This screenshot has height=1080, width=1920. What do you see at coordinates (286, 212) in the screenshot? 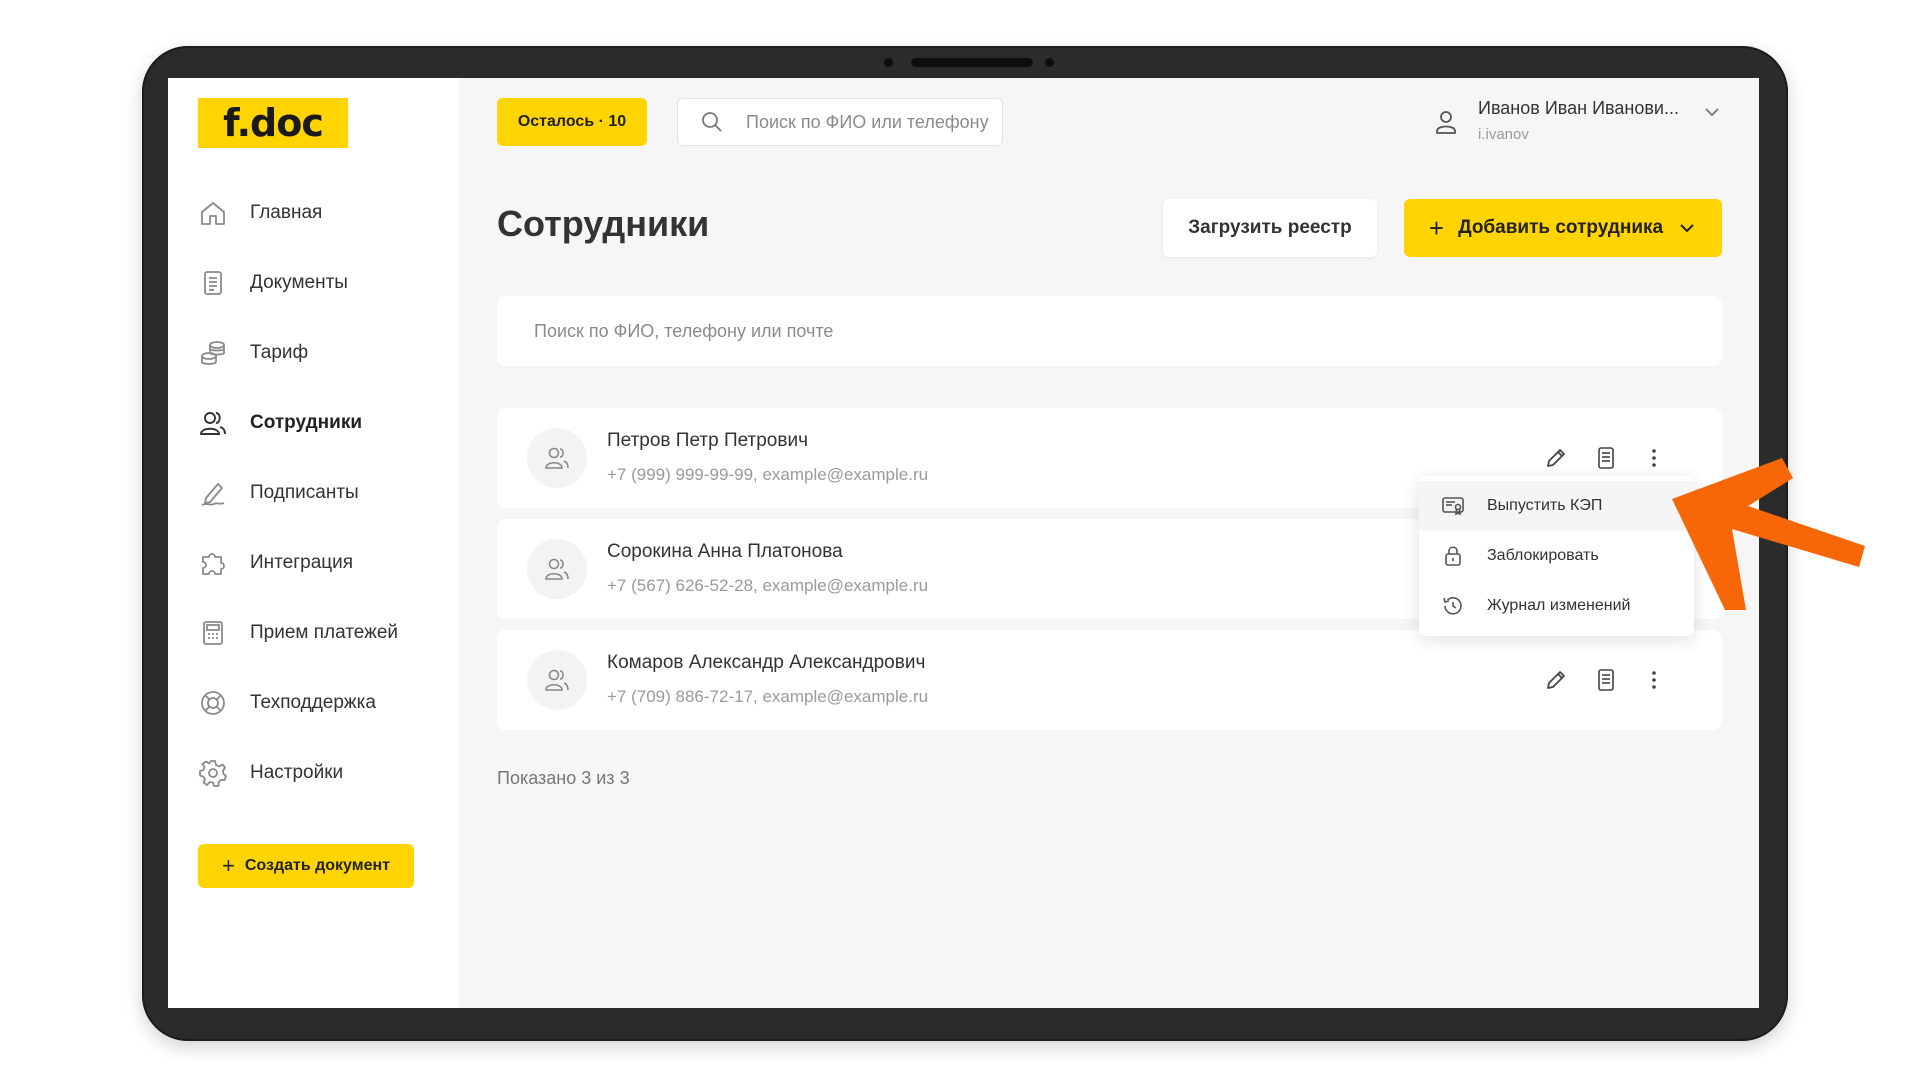
I see `sidebar-item-label: Главная` at bounding box center [286, 212].